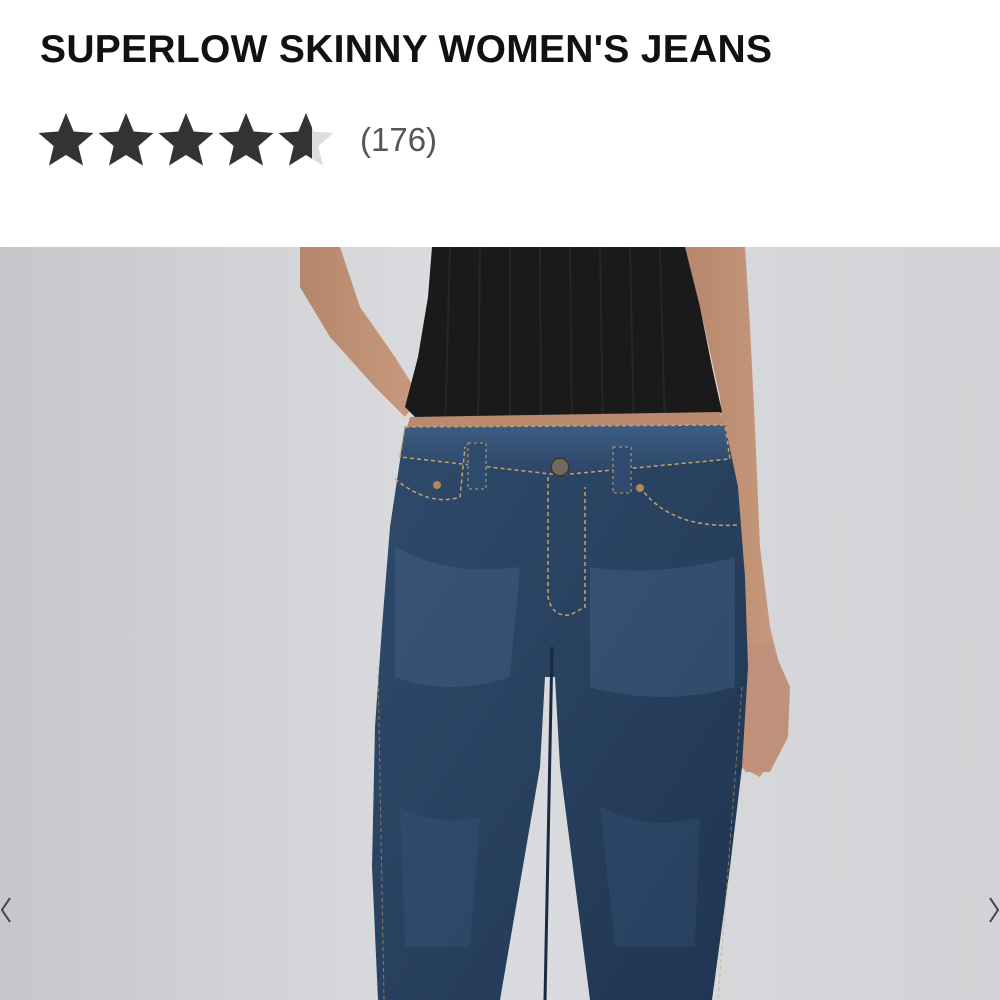 Image resolution: width=1000 pixels, height=1000 pixels. I want to click on rating-stars, so click(186, 140).